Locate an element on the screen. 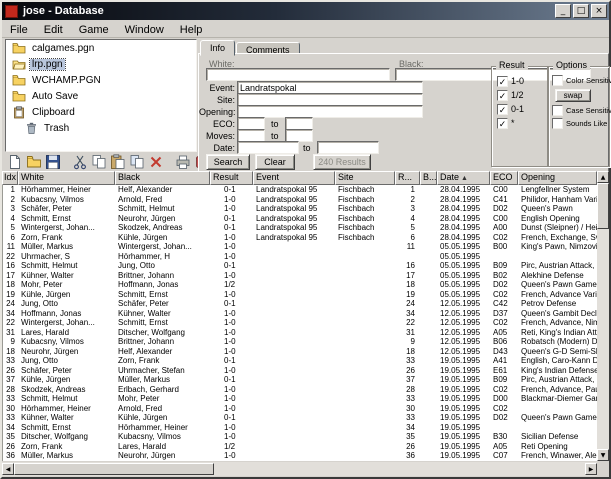  table-cell: Müller, Markus is located at coordinates (144, 379).